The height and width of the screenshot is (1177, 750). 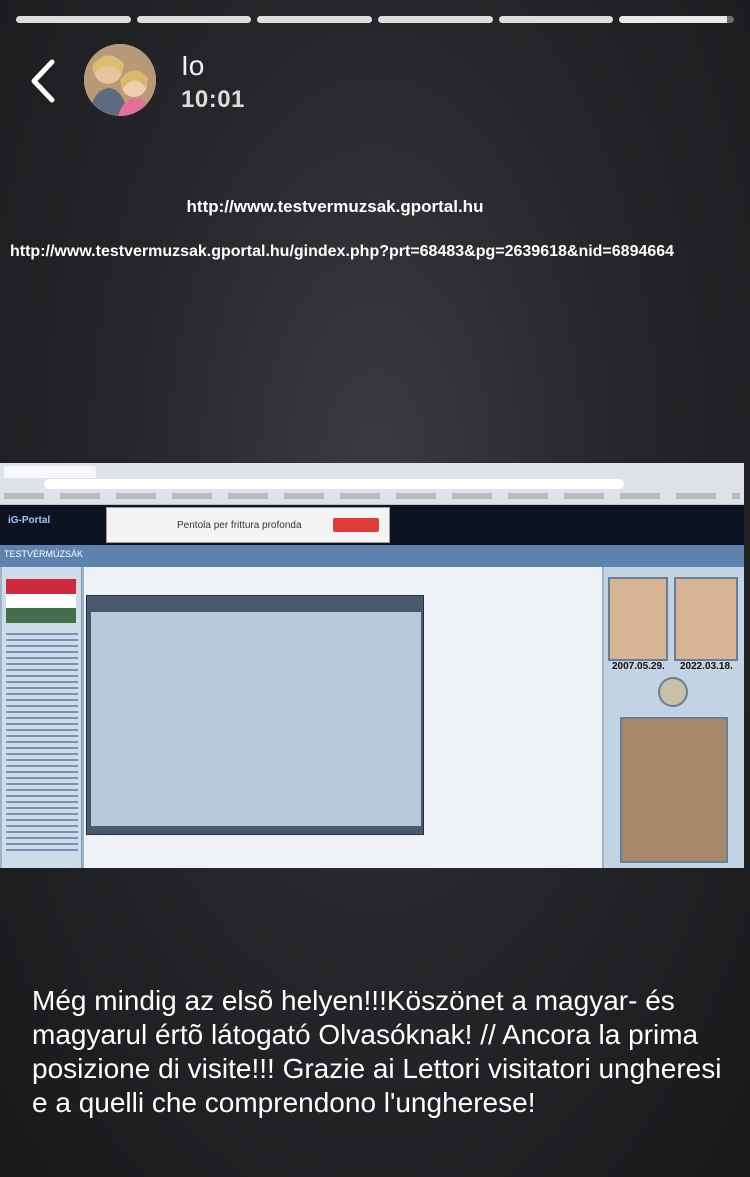 What do you see at coordinates (42, 743) in the screenshot?
I see `left-column-text` at bounding box center [42, 743].